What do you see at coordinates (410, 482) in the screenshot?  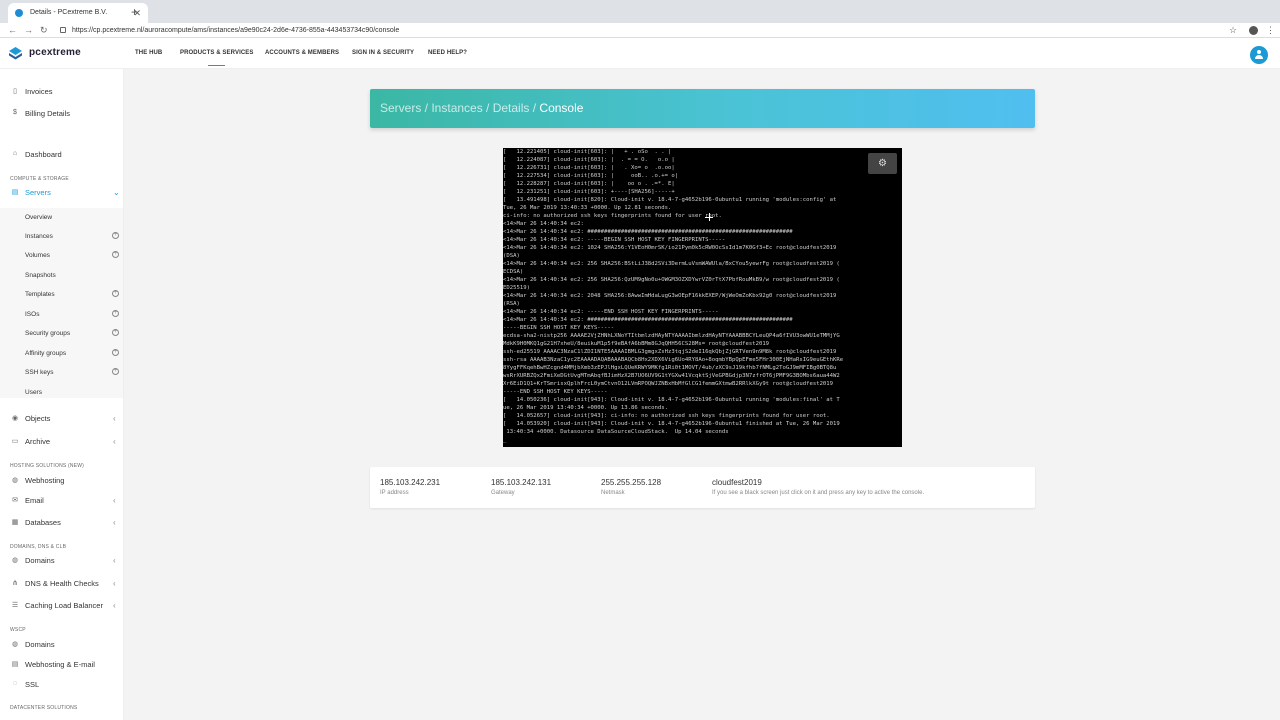 I see `ip-address-value: 185.103.242.231` at bounding box center [410, 482].